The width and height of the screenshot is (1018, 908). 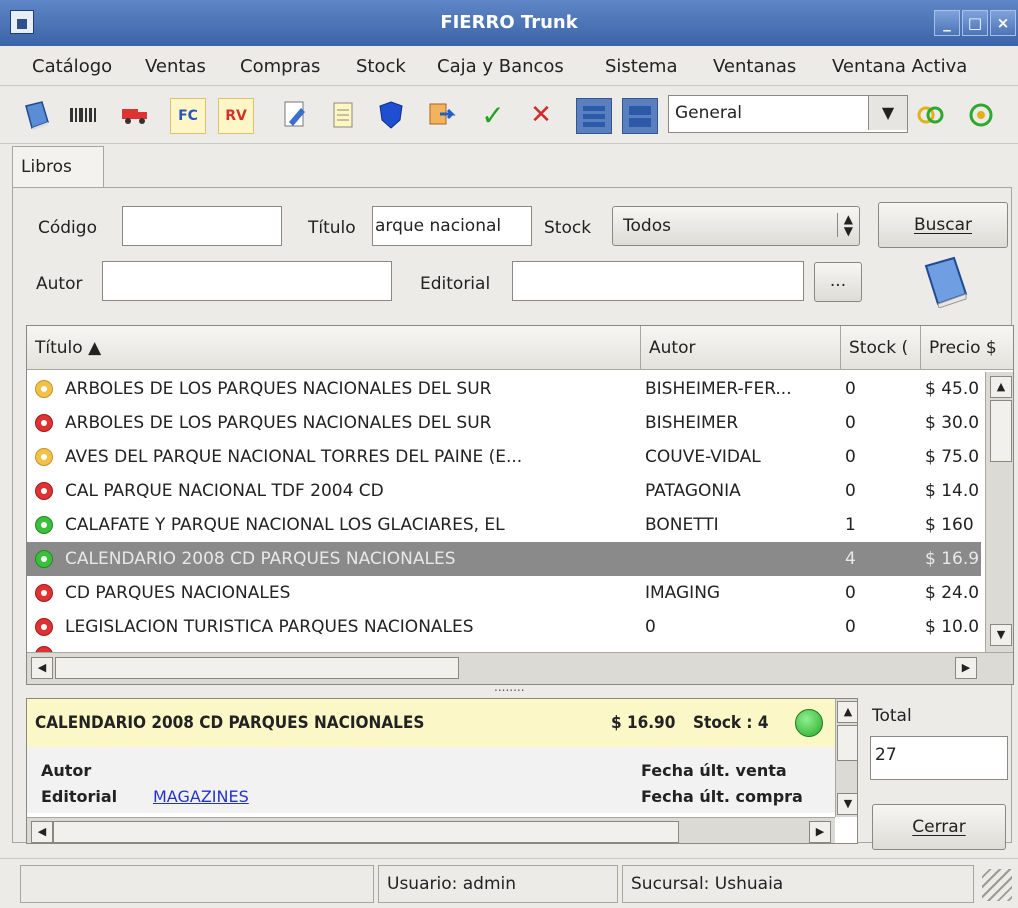 I want to click on cell-precio: $ 30.0, so click(x=952, y=423).